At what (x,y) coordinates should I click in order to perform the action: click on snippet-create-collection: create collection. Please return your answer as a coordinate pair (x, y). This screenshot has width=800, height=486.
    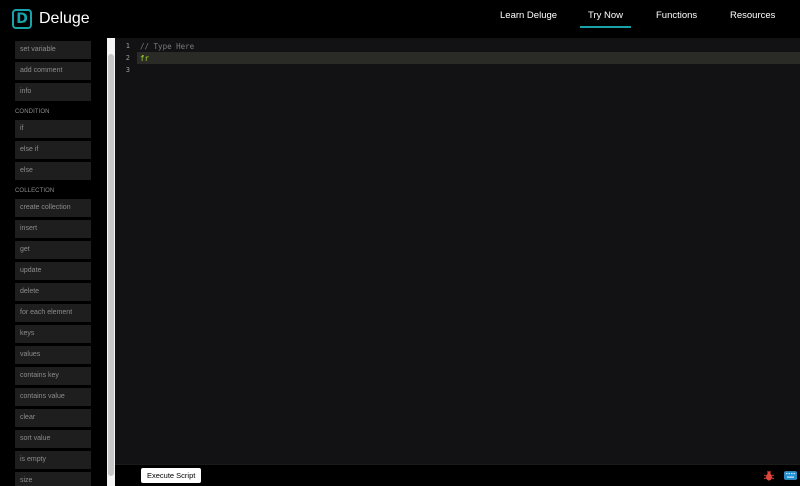
    Looking at the image, I should click on (53, 208).